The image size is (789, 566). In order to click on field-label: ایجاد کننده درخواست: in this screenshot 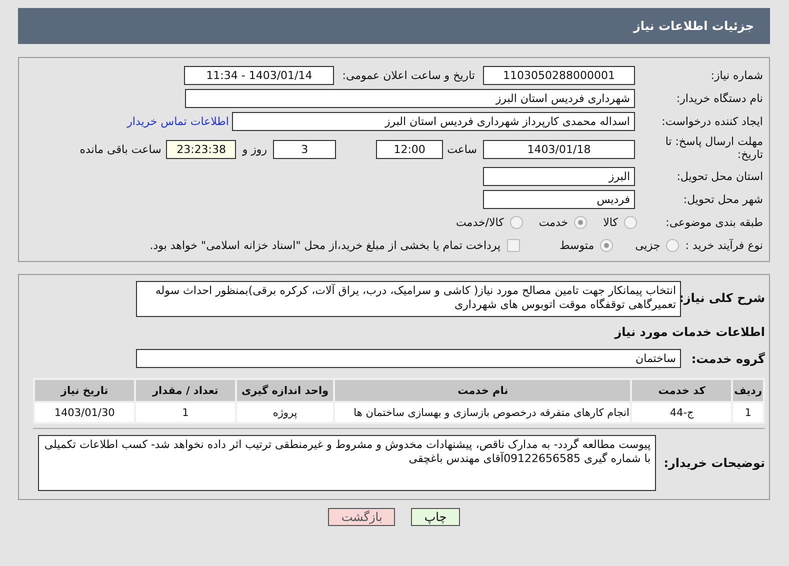, I will do `click(712, 121)`.